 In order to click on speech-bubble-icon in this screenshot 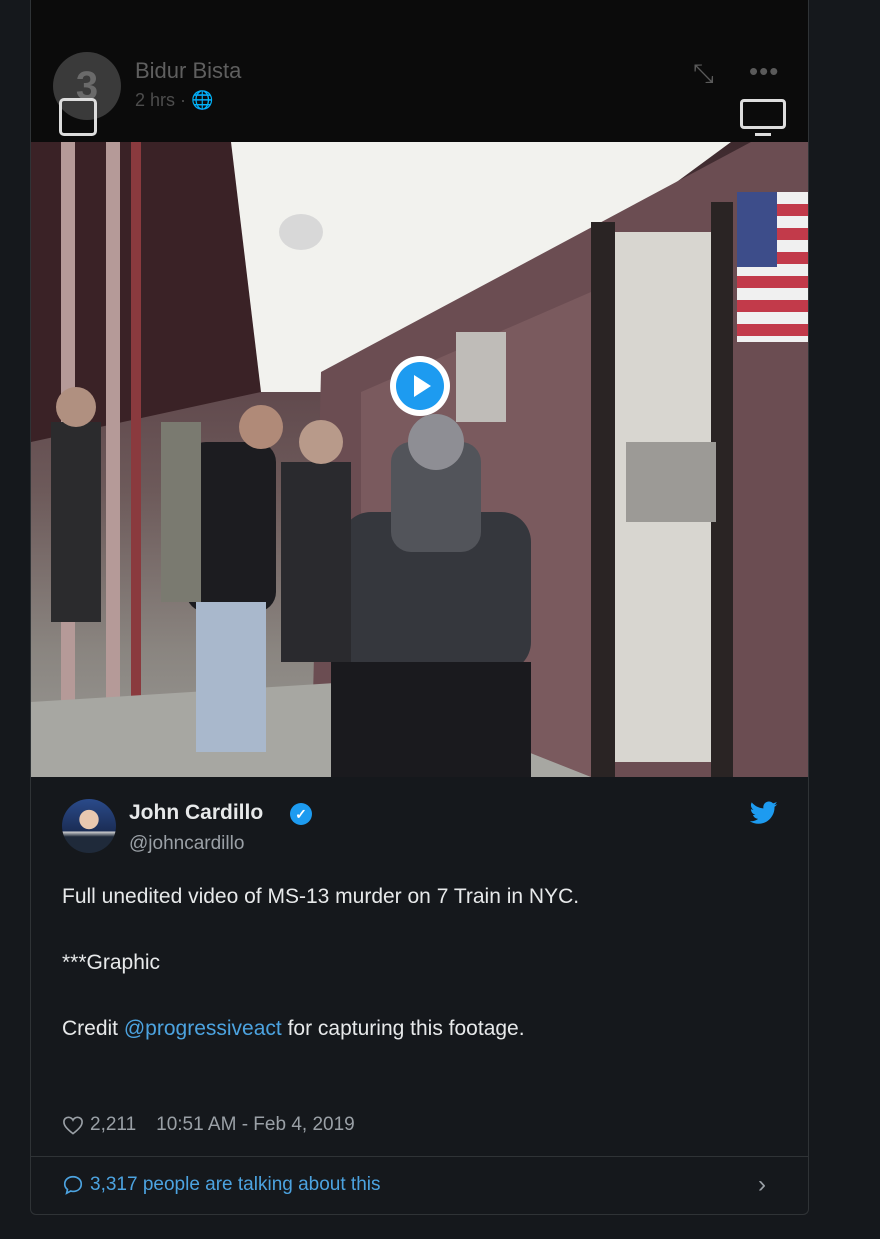, I will do `click(73, 1185)`.